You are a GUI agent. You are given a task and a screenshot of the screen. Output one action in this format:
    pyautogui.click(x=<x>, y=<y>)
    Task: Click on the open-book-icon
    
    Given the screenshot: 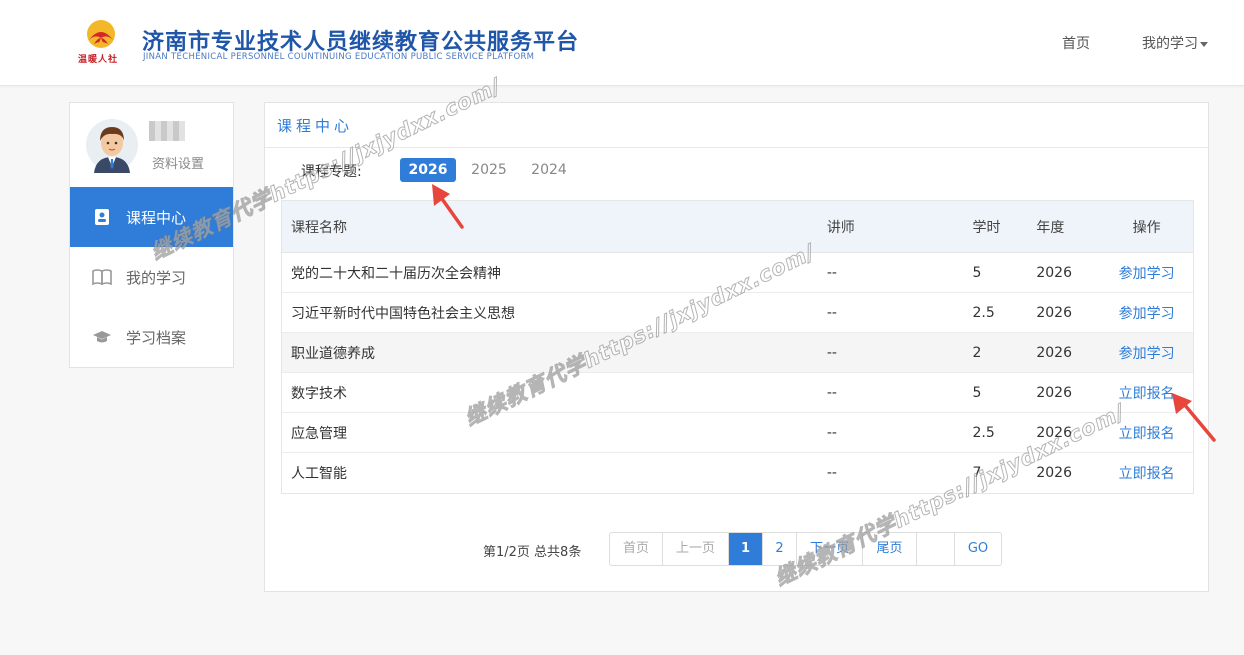 What is the action you would take?
    pyautogui.click(x=102, y=277)
    